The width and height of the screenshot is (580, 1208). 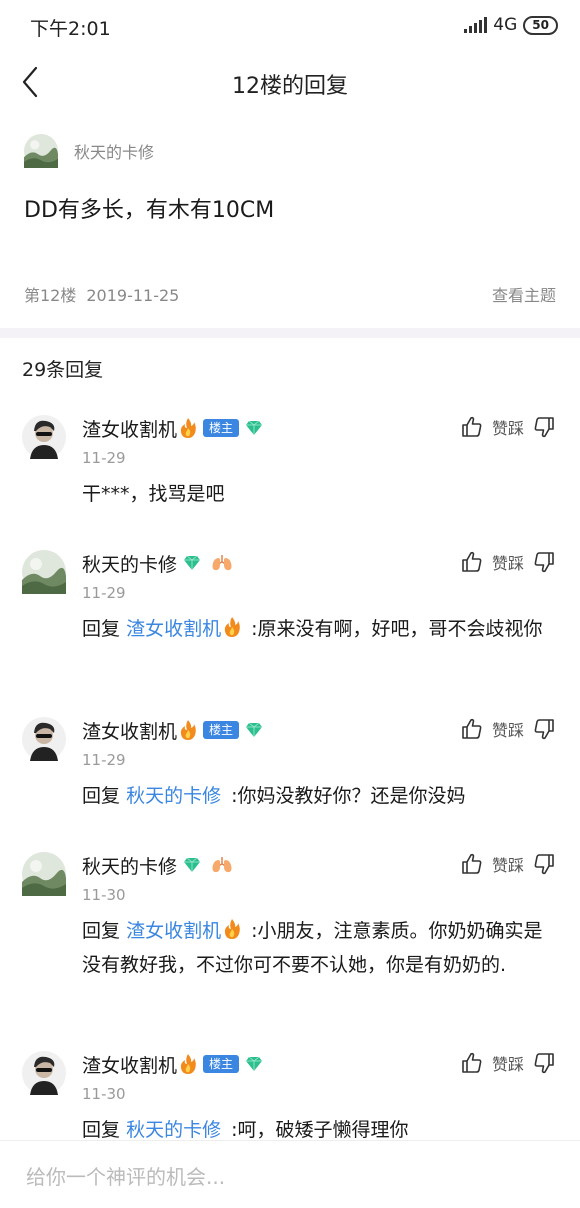 What do you see at coordinates (149, 210) in the screenshot?
I see `post-content: DD有多长，有木有10CM` at bounding box center [149, 210].